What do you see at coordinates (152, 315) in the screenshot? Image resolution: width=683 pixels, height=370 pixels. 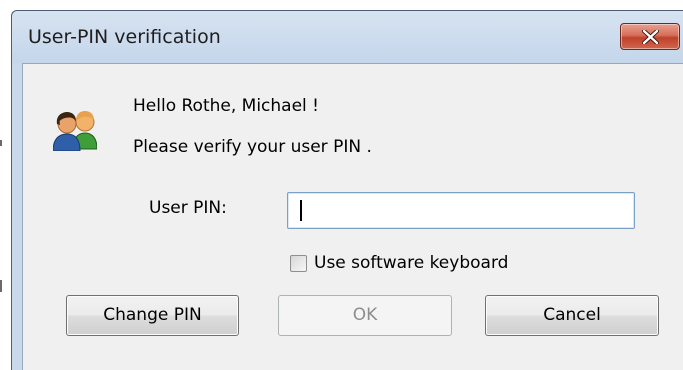 I see `change-pin-button: Change PIN` at bounding box center [152, 315].